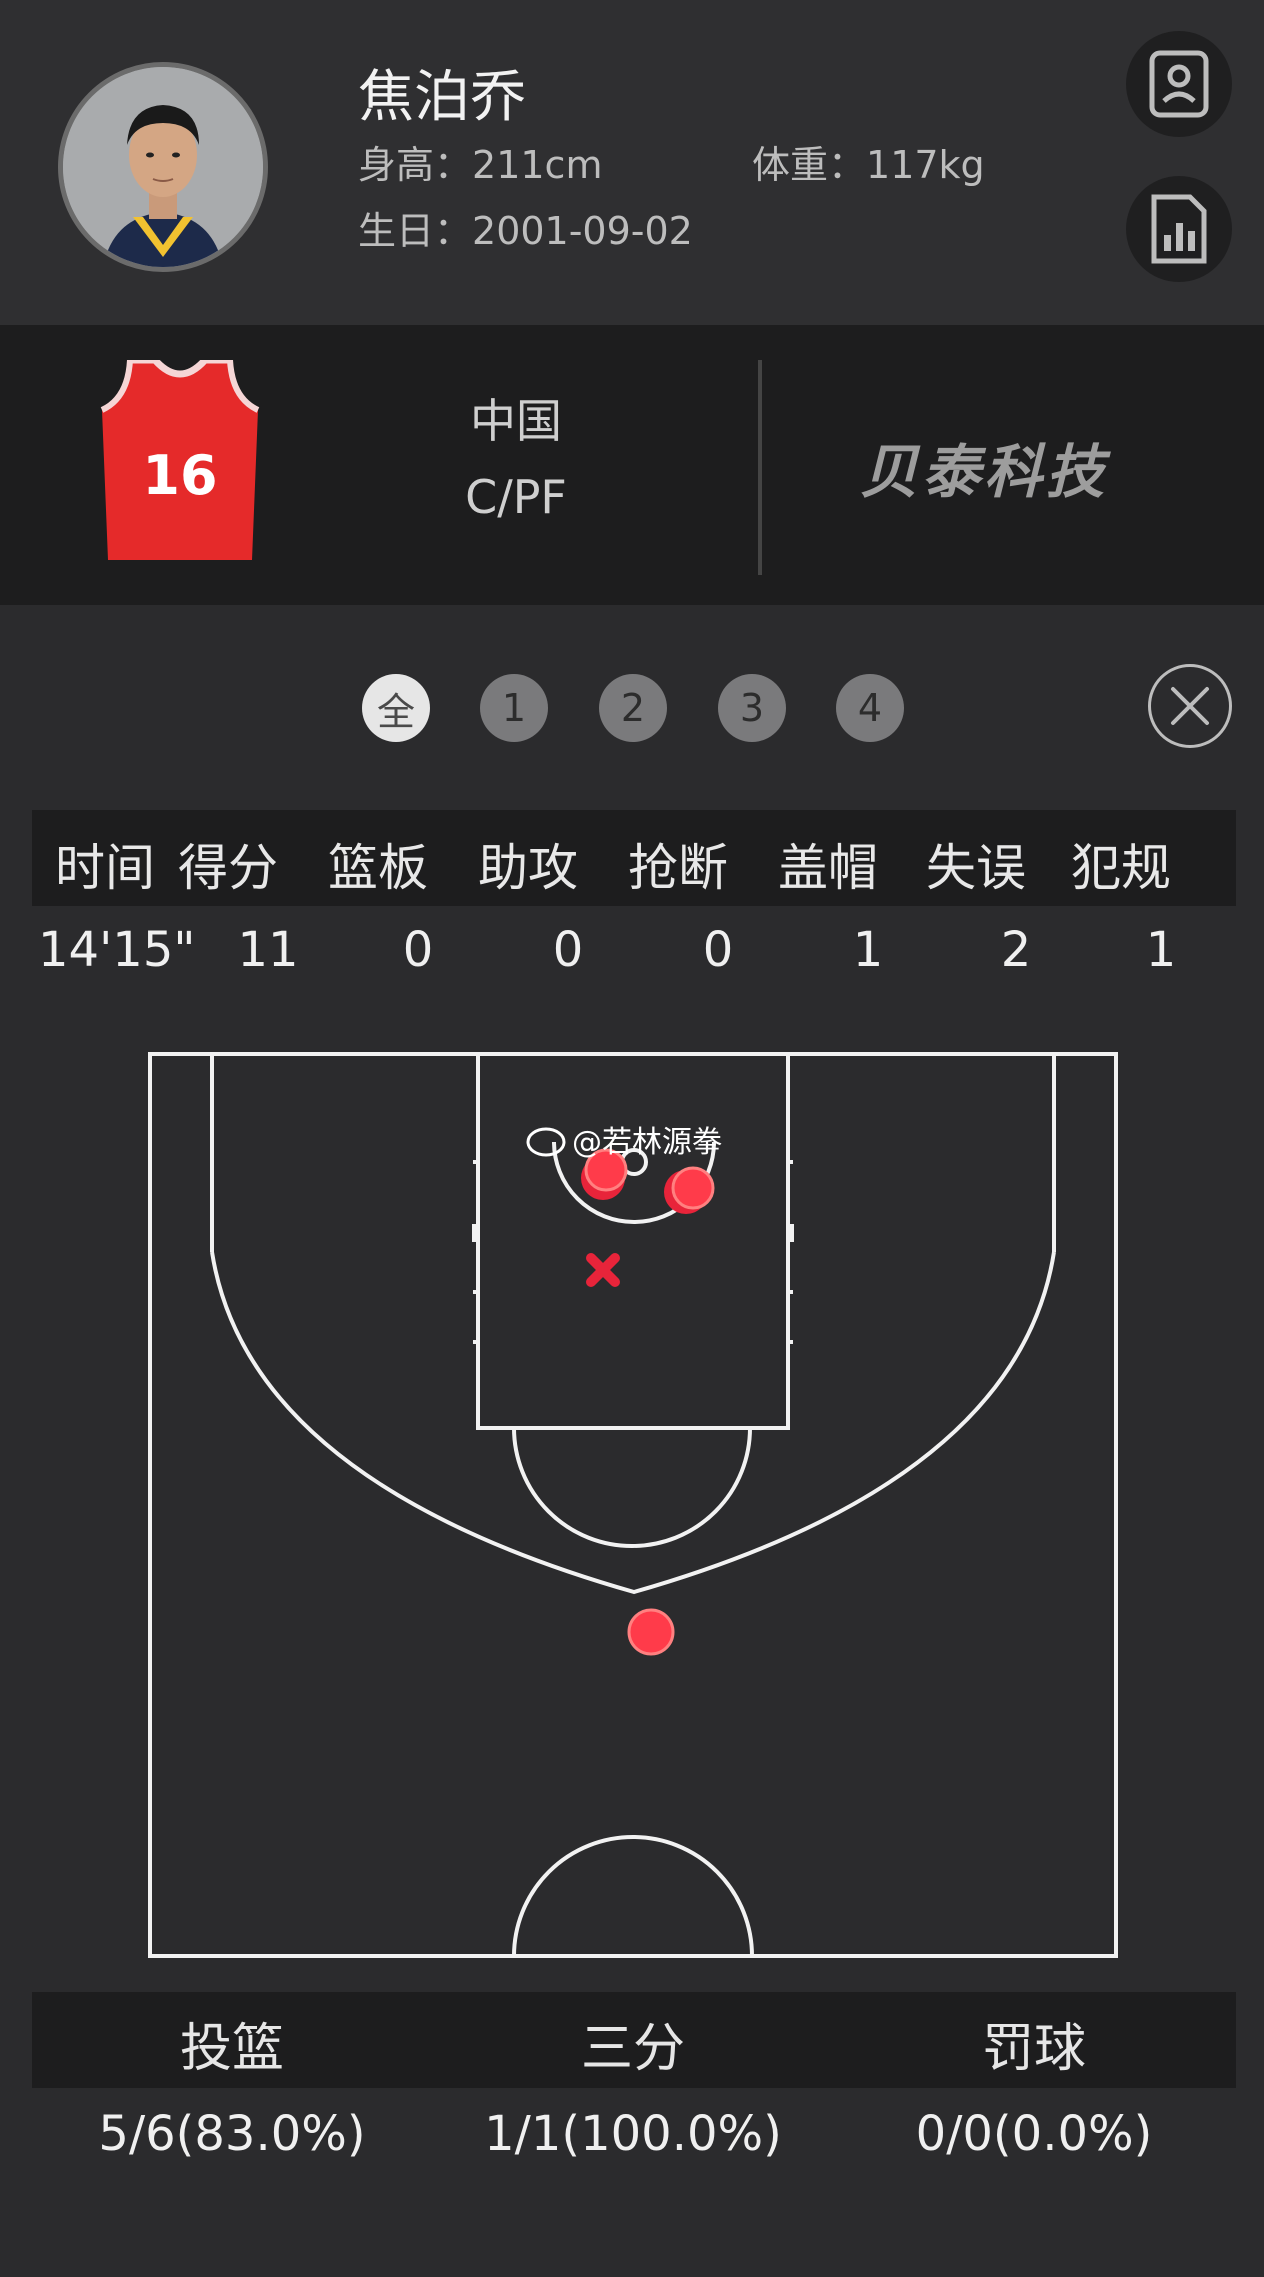 Image resolution: width=1264 pixels, height=2277 pixels. Describe the element at coordinates (415, 231) in the screenshot. I see `birthday-label: 生日：` at that location.